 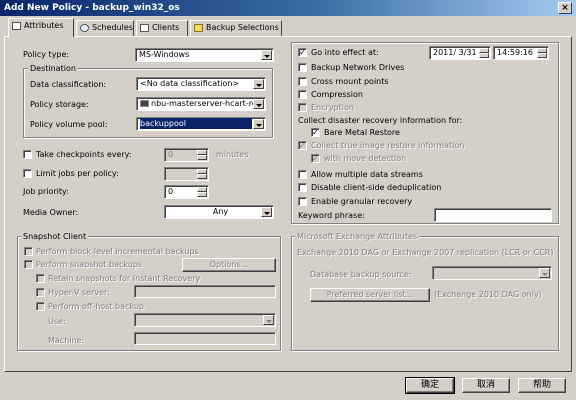 I want to click on compression-checkbox, so click(x=302, y=94).